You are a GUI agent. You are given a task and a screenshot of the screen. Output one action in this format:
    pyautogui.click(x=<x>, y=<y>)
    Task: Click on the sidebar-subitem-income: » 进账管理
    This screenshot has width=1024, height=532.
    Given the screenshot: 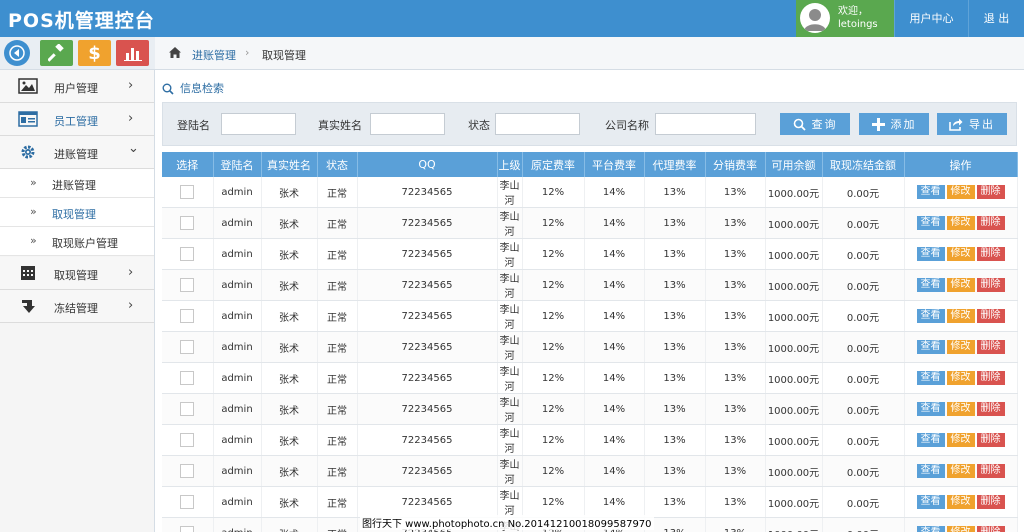 What is the action you would take?
    pyautogui.click(x=77, y=183)
    